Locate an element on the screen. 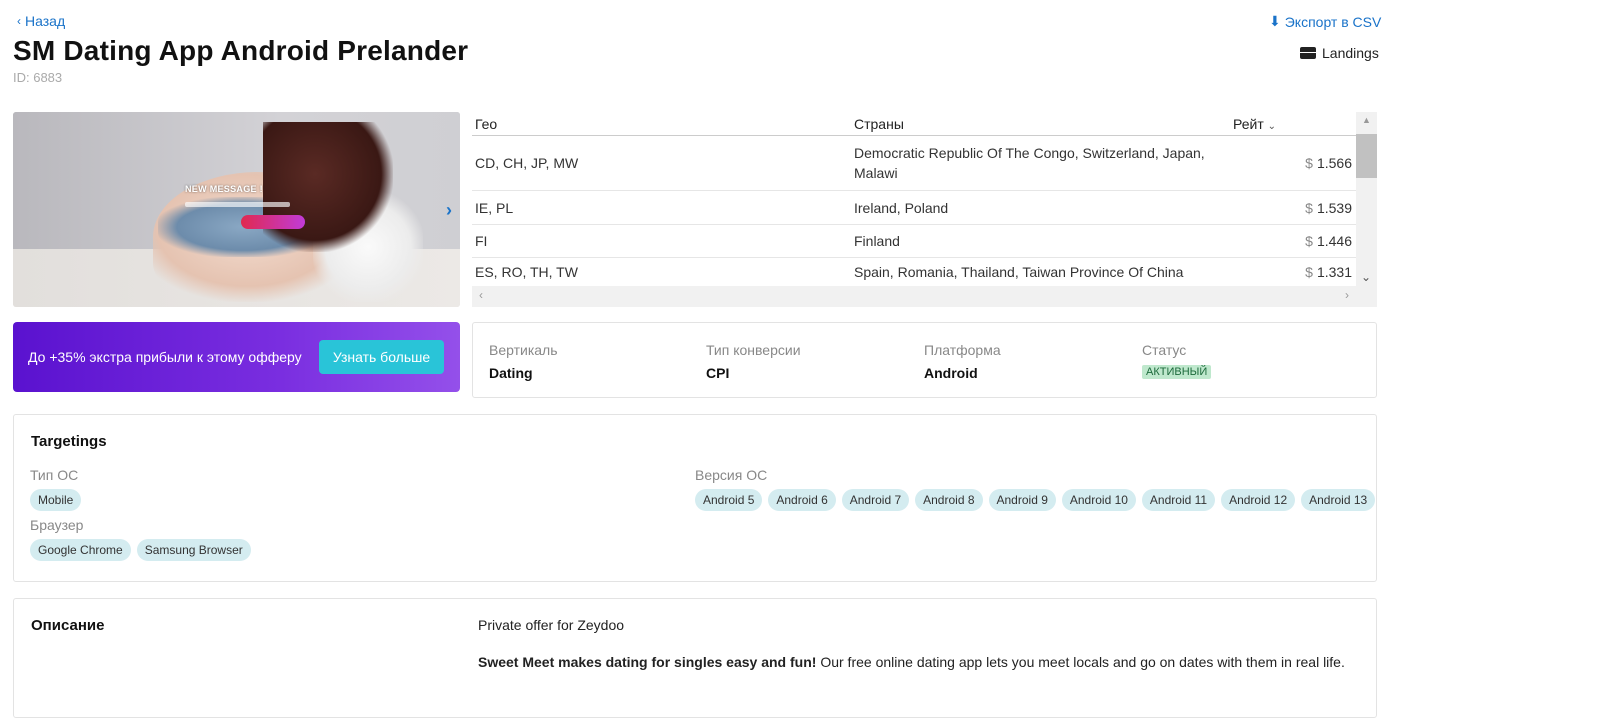  rate-cell: $1.331 is located at coordinates (1293, 272).